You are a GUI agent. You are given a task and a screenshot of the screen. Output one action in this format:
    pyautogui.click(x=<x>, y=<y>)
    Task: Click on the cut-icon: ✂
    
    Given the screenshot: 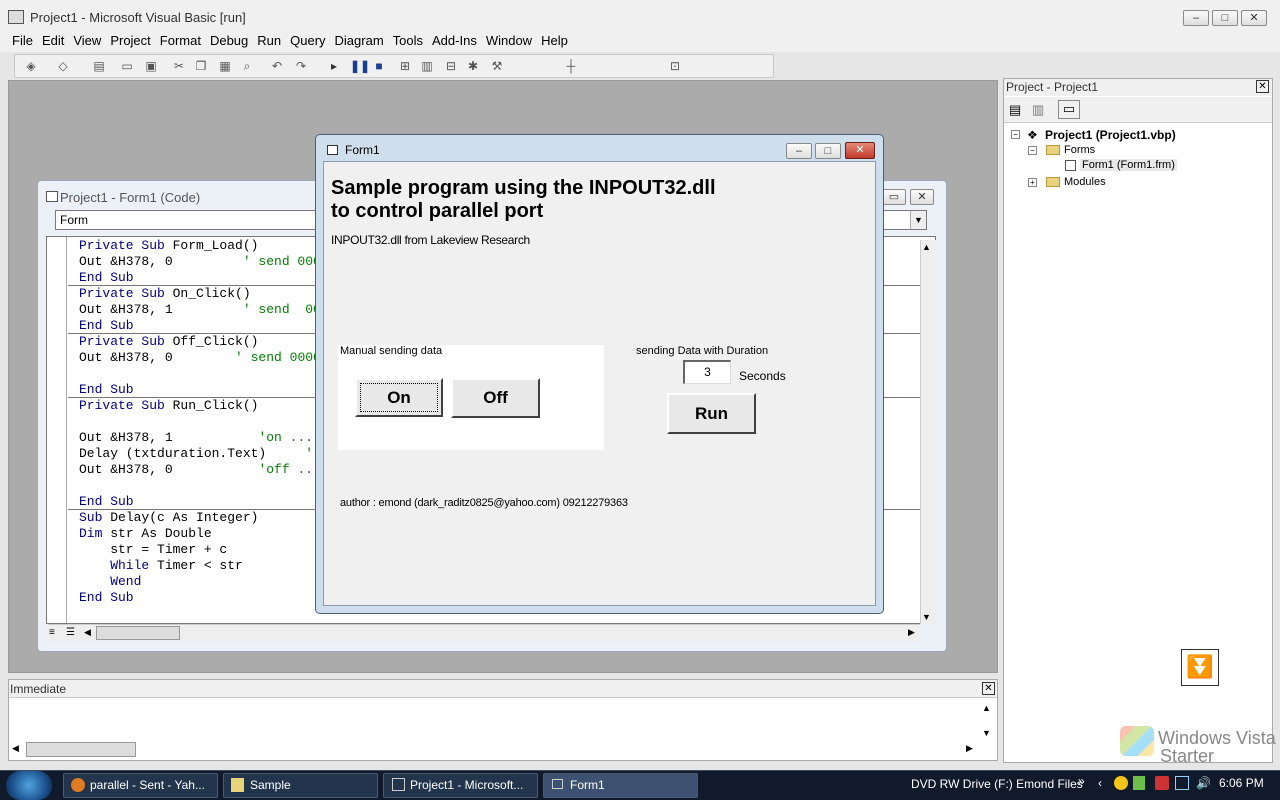 What is the action you would take?
    pyautogui.click(x=179, y=66)
    